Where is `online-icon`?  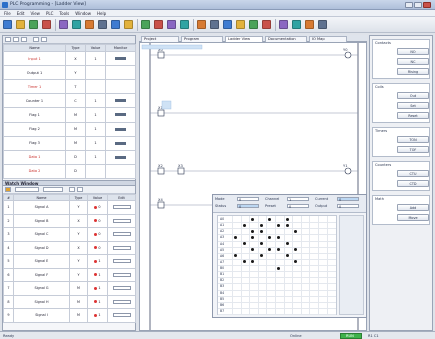
online-icon is located at coordinates (201, 24).